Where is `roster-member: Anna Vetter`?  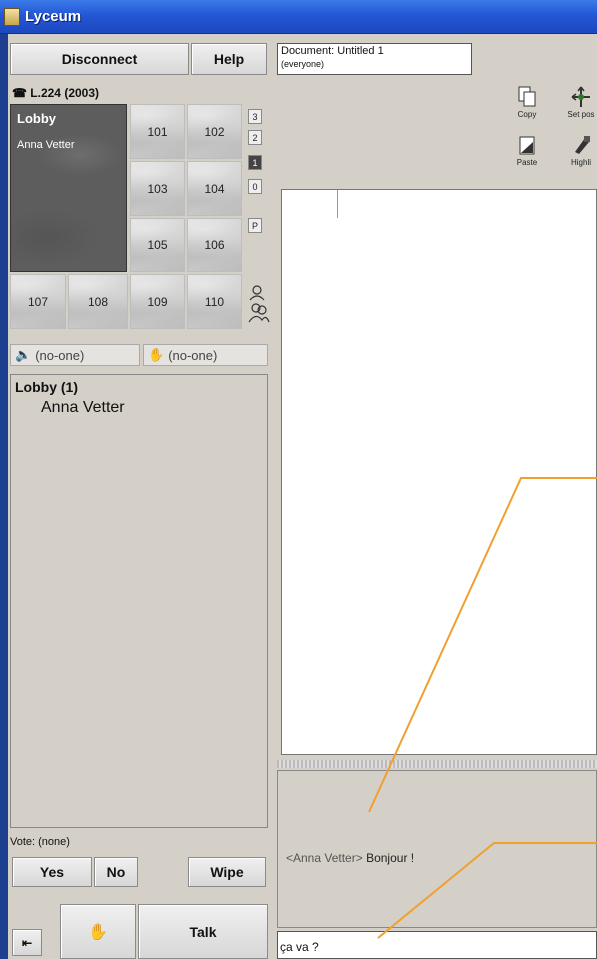 roster-member: Anna Vetter is located at coordinates (83, 408).